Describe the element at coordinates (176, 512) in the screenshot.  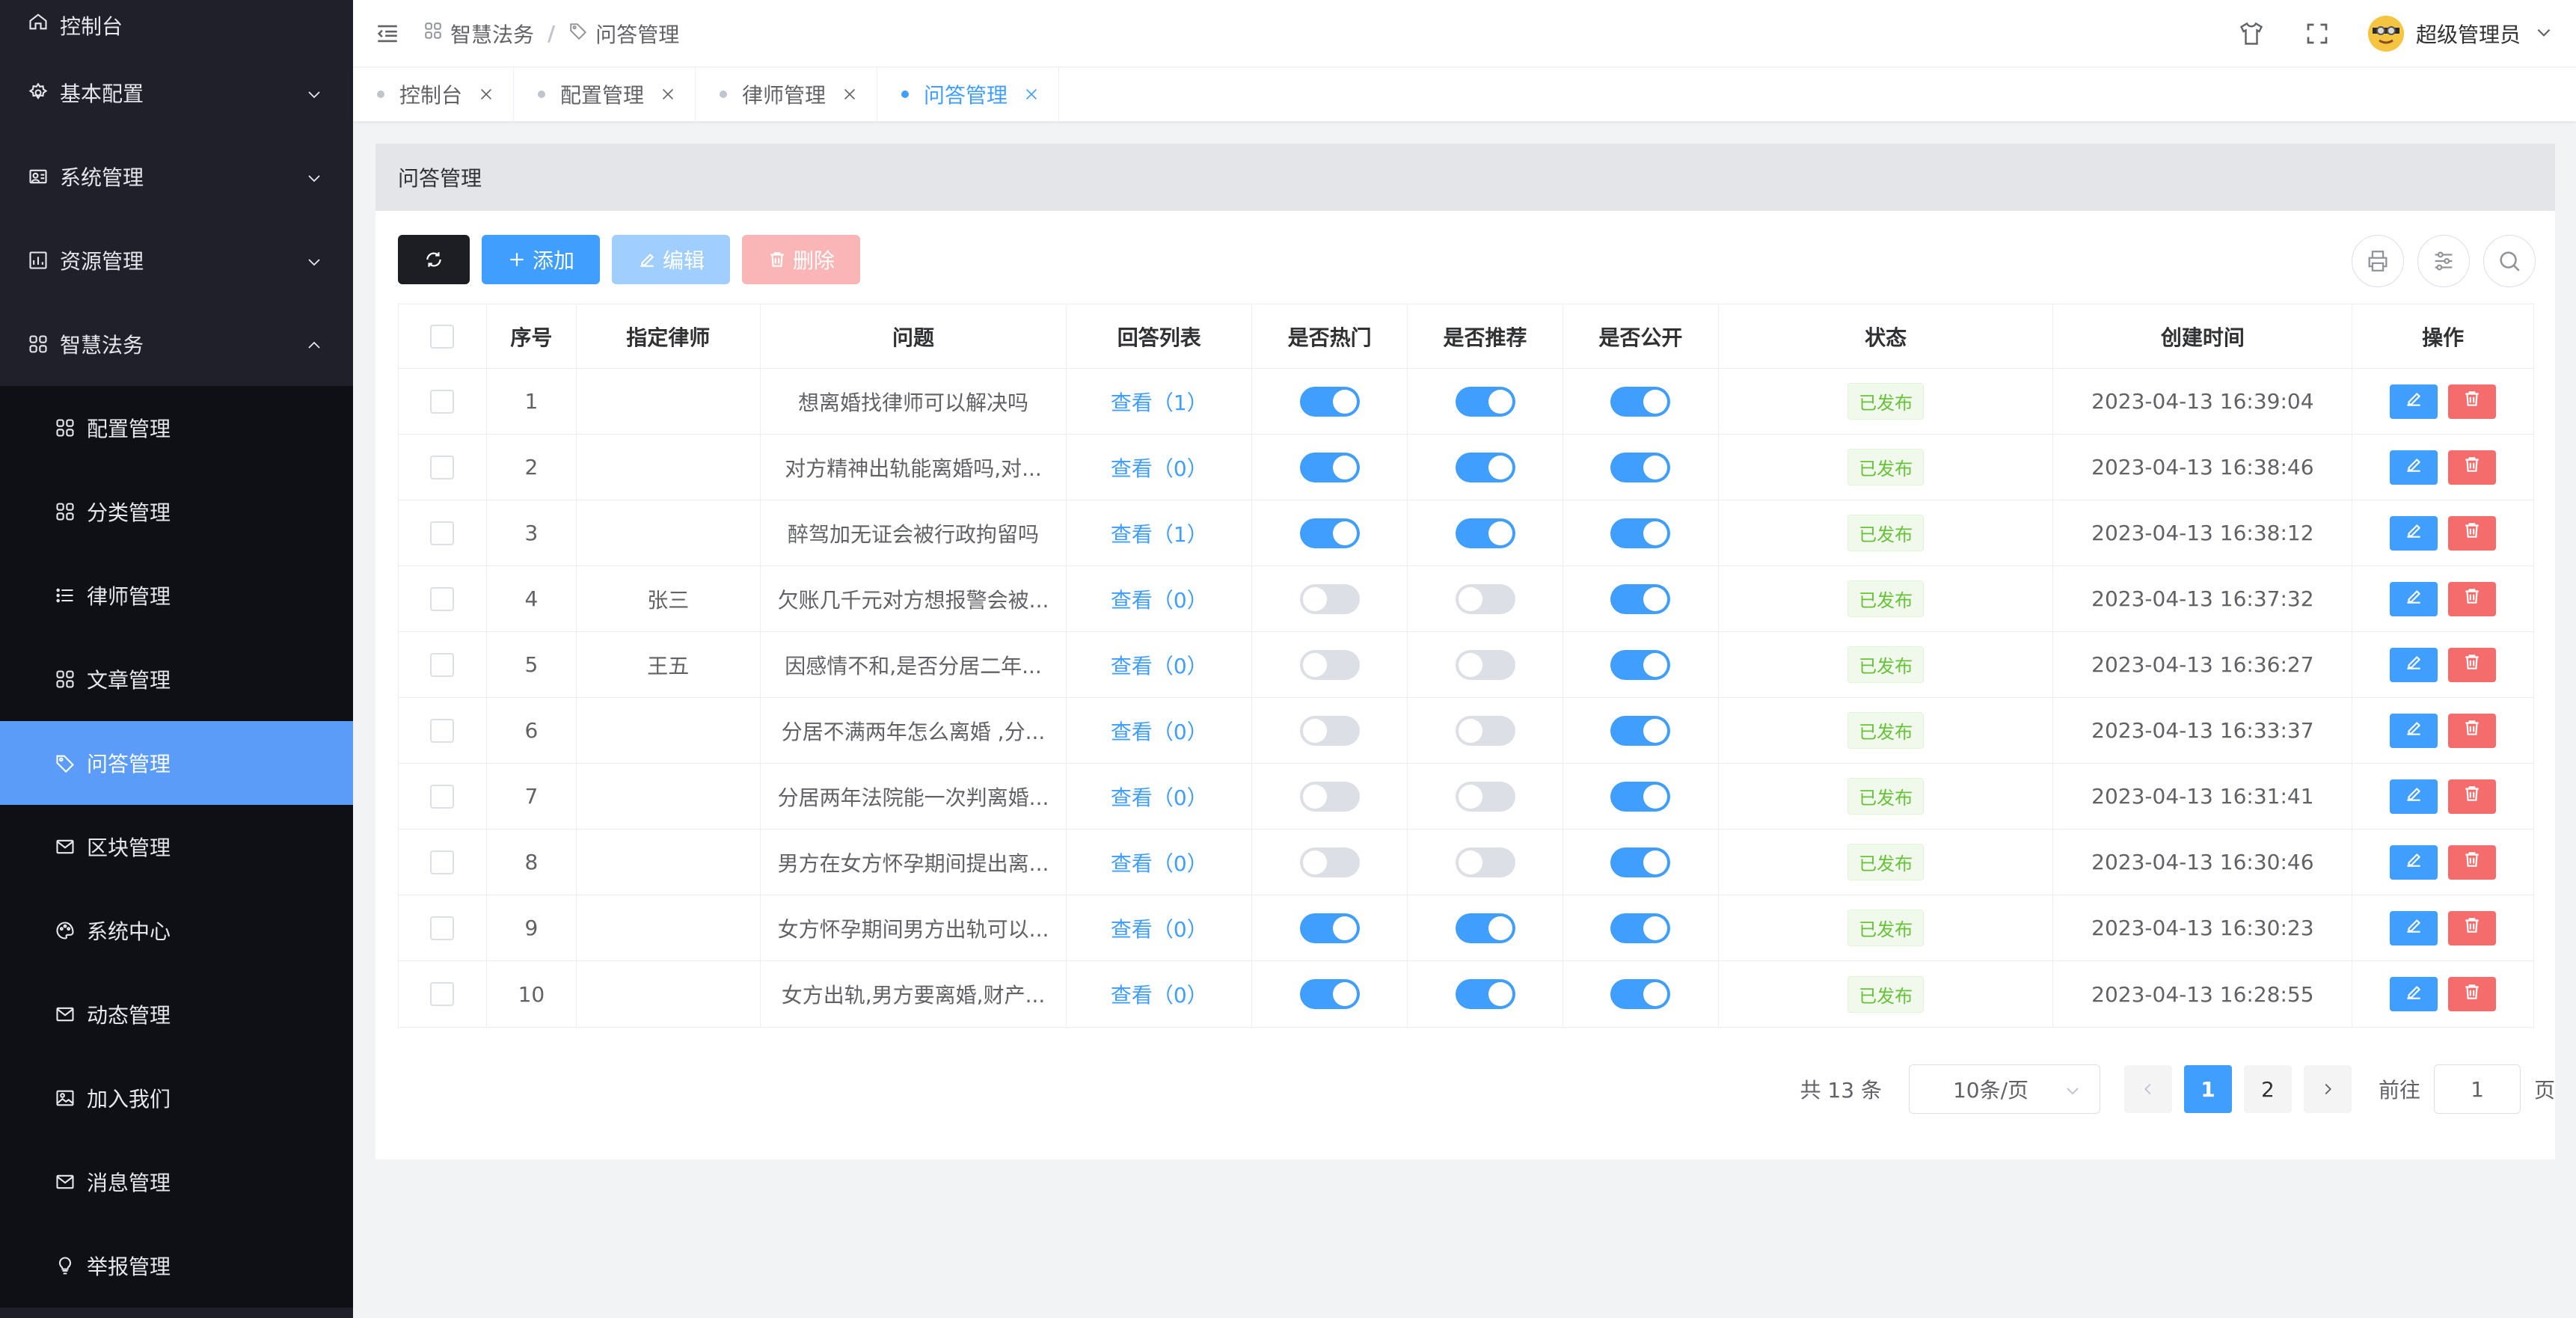
I see `sidebar-item-6: 分类管理` at that location.